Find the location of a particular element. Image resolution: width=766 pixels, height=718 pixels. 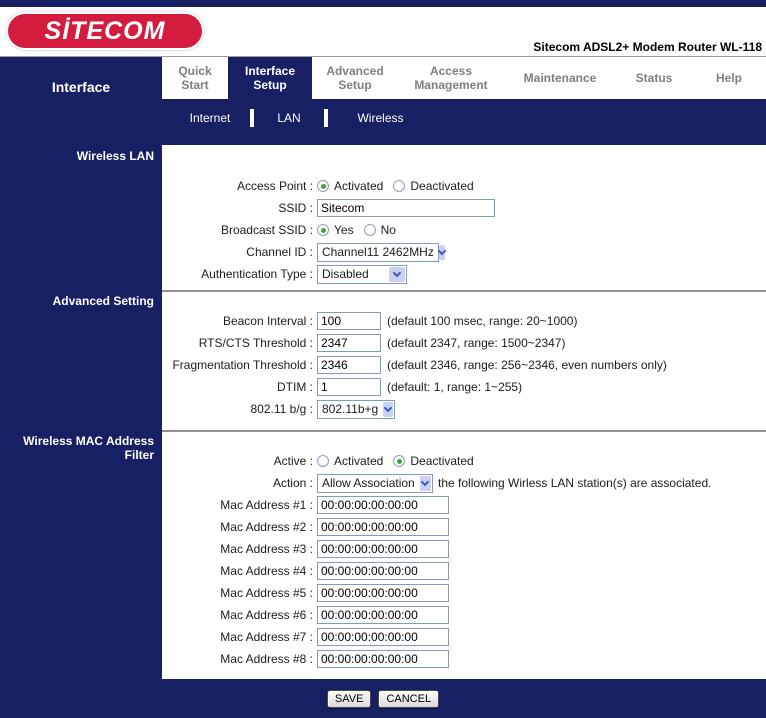

auth-type-row: Authentication Type : Disabled is located at coordinates (464, 274).